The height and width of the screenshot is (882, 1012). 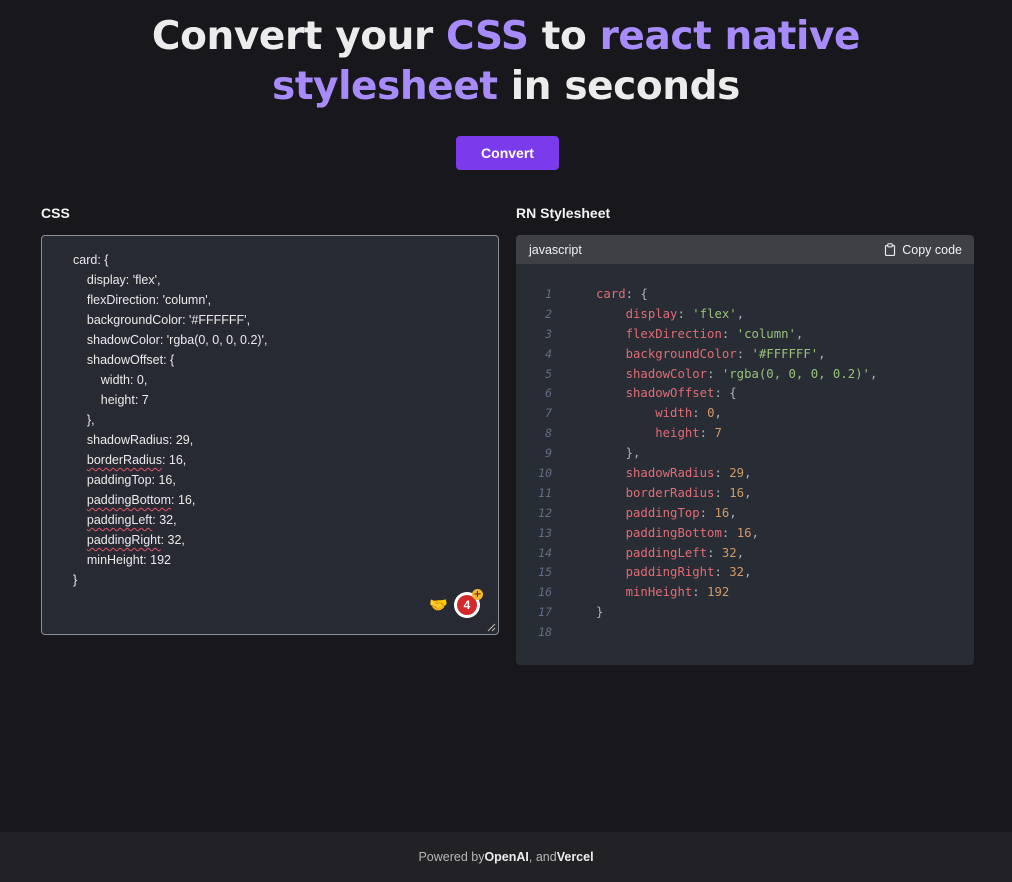 I want to click on title-part: Convert your, so click(x=298, y=36).